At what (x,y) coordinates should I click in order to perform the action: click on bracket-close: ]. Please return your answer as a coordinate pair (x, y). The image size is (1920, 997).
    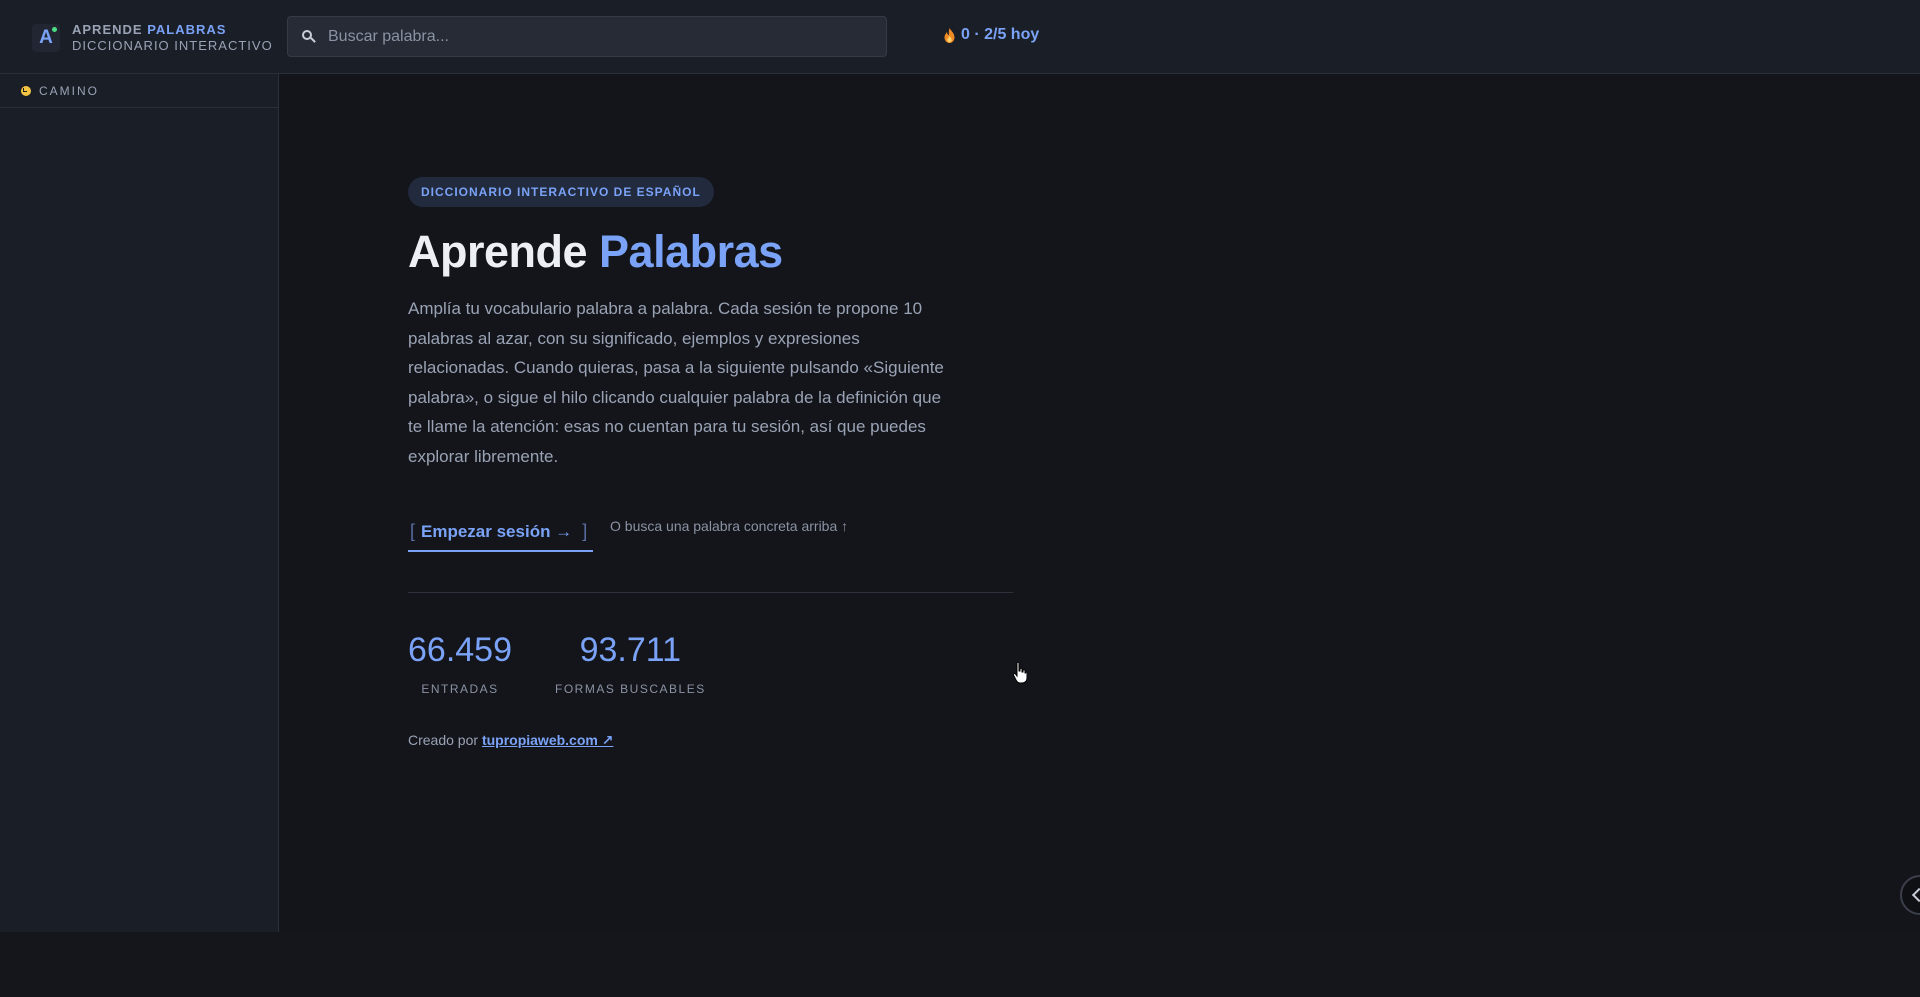
    Looking at the image, I should click on (585, 531).